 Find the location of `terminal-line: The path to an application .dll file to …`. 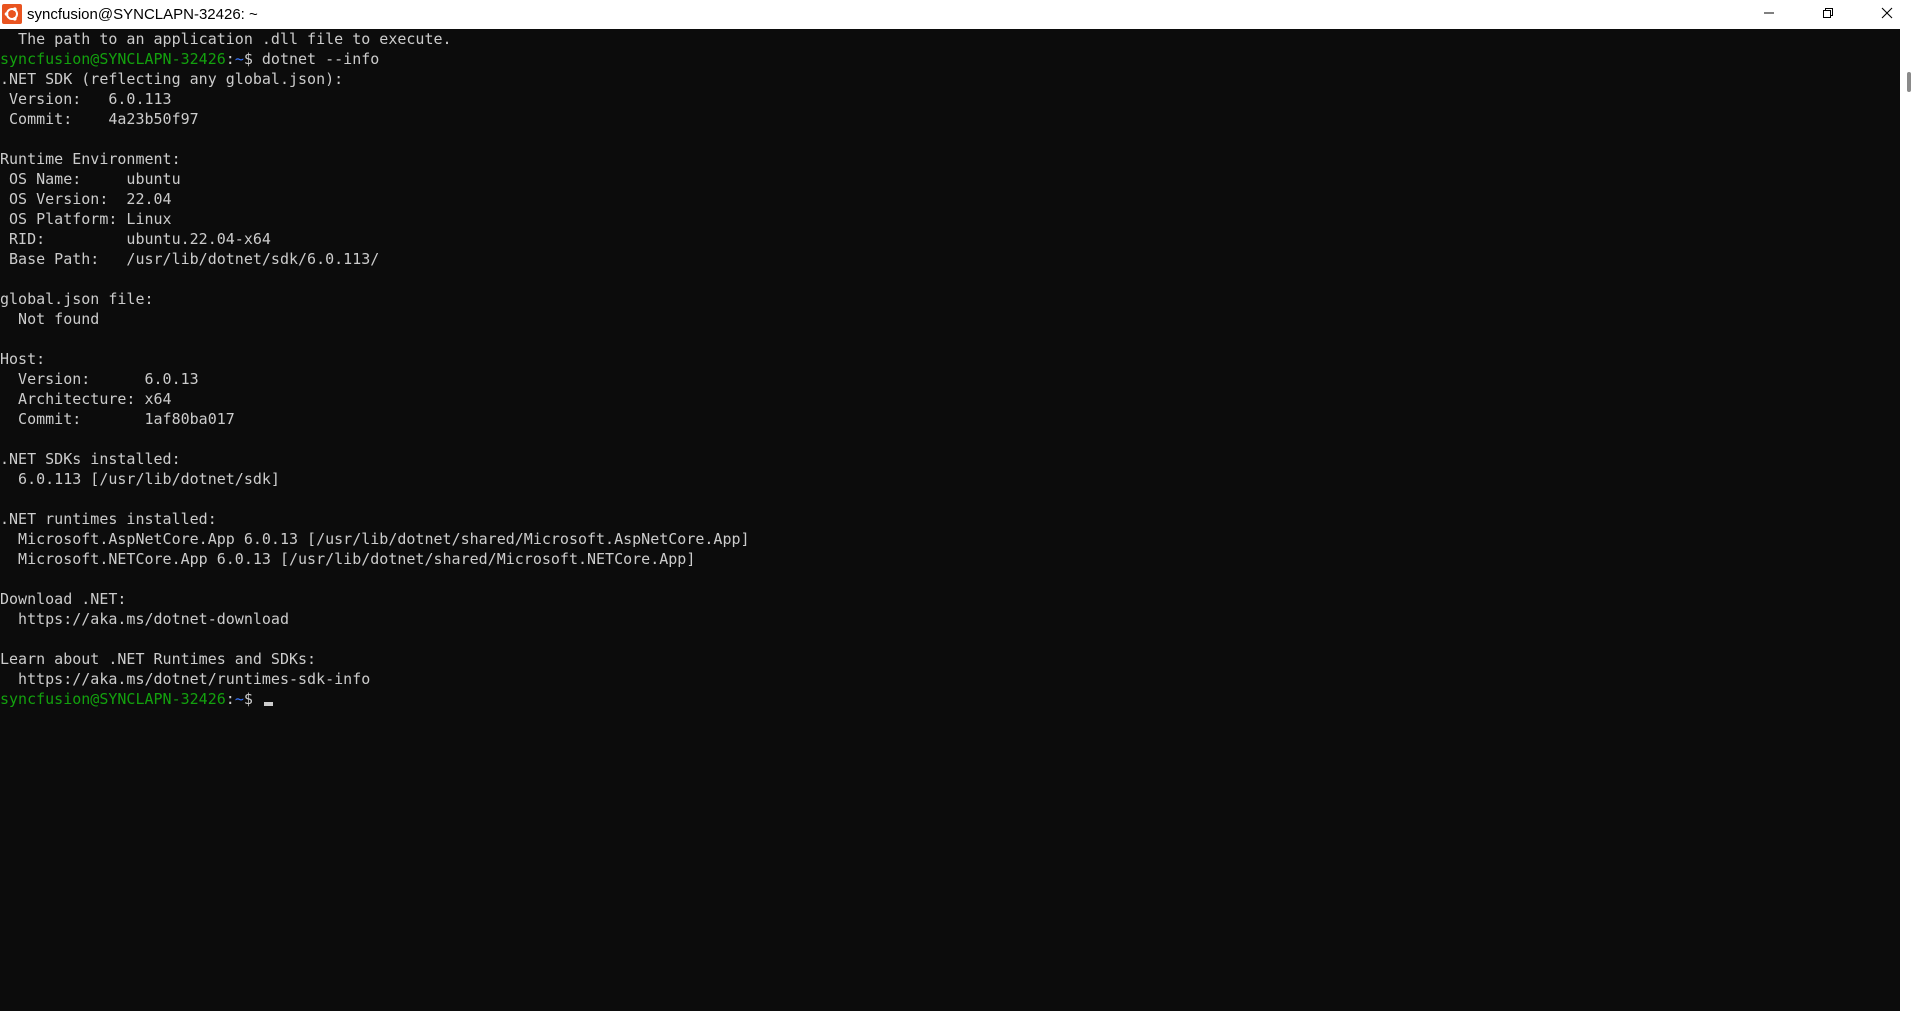

terminal-line: The path to an application .dll file to … is located at coordinates (226, 39).